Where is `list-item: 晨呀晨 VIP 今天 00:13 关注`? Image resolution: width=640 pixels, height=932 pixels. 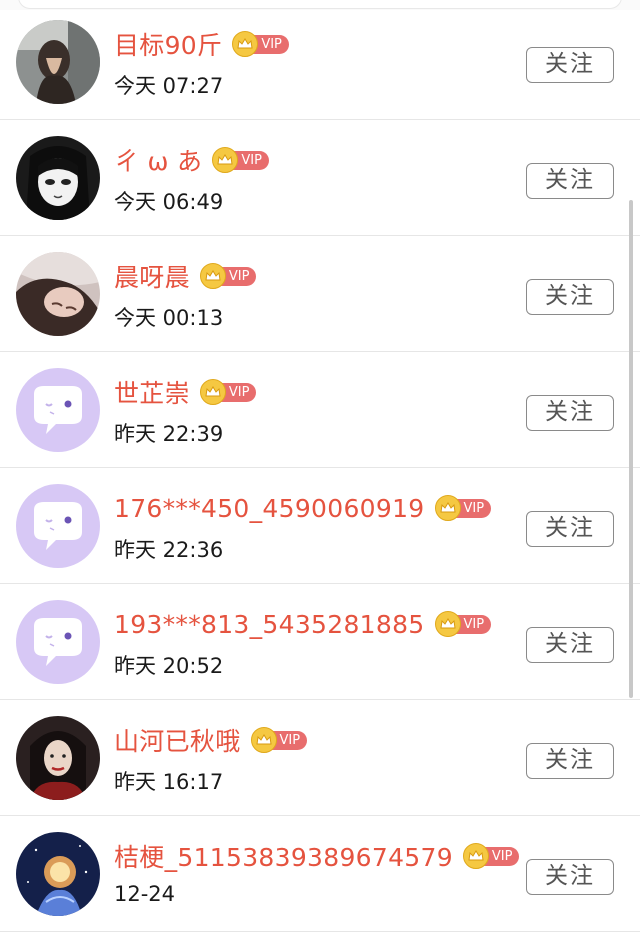
list-item: 晨呀晨 VIP 今天 00:13 关注 is located at coordinates (320, 294).